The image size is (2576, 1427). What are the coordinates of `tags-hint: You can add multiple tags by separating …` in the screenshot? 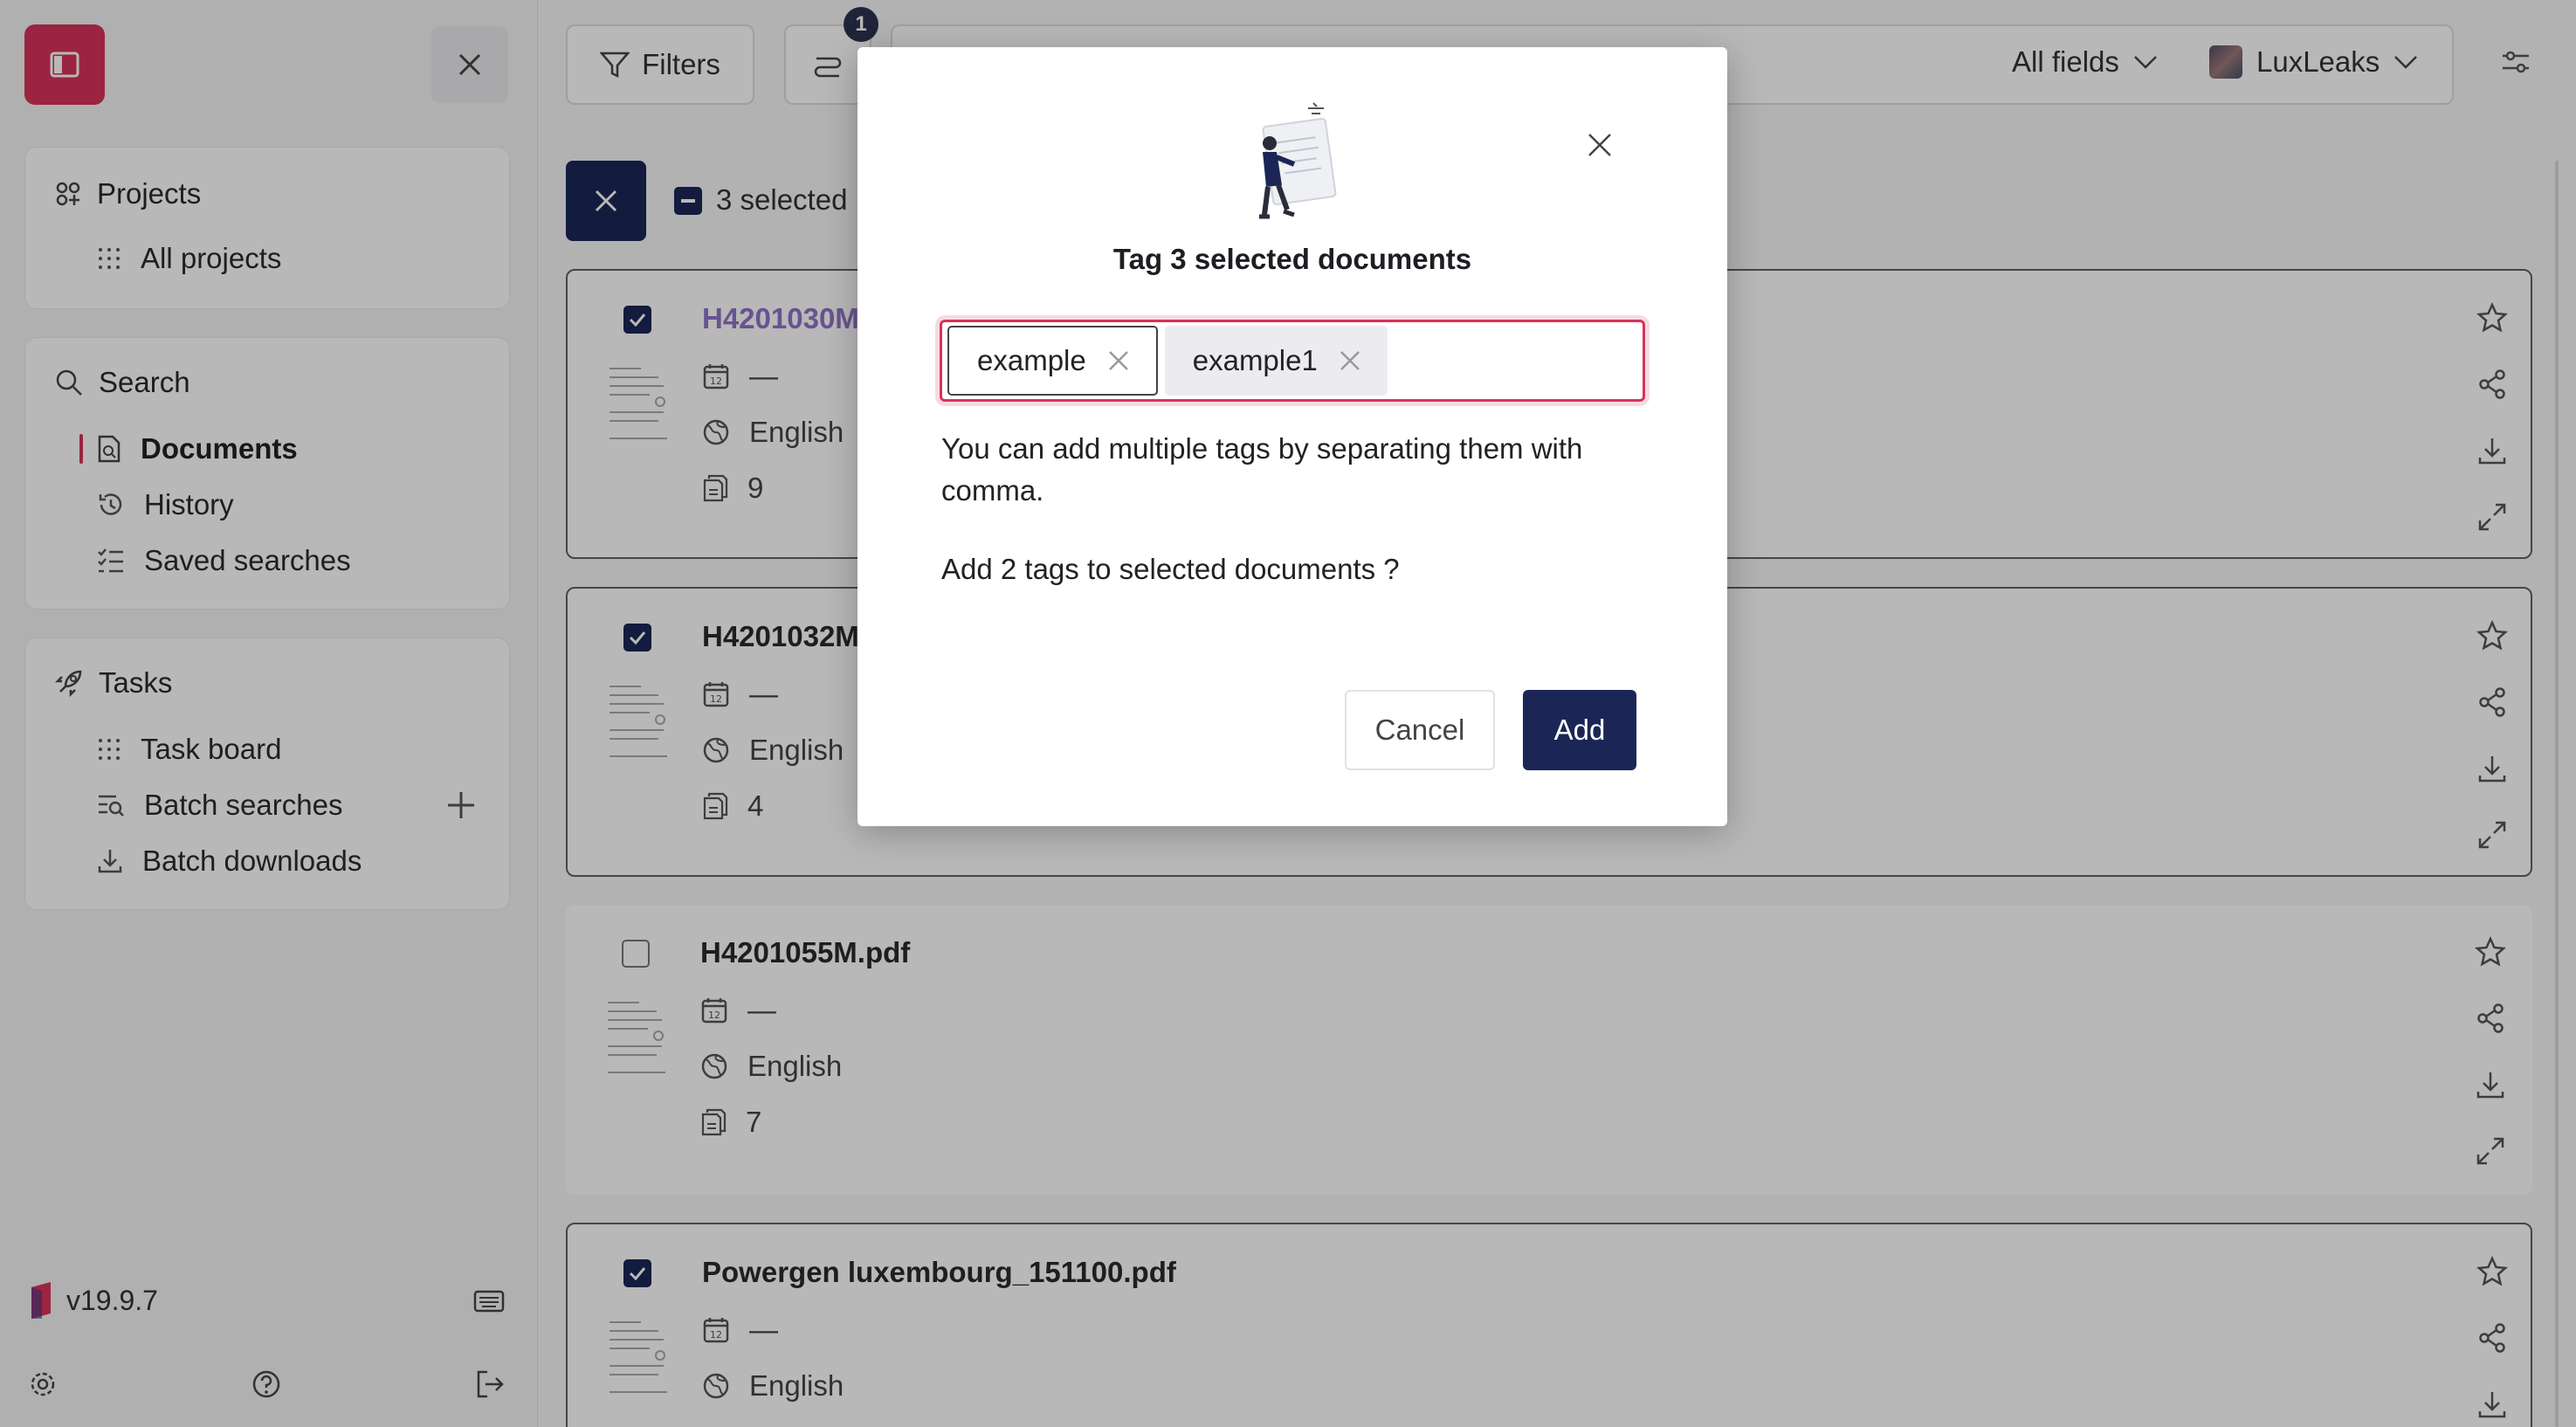 It's located at (1262, 470).